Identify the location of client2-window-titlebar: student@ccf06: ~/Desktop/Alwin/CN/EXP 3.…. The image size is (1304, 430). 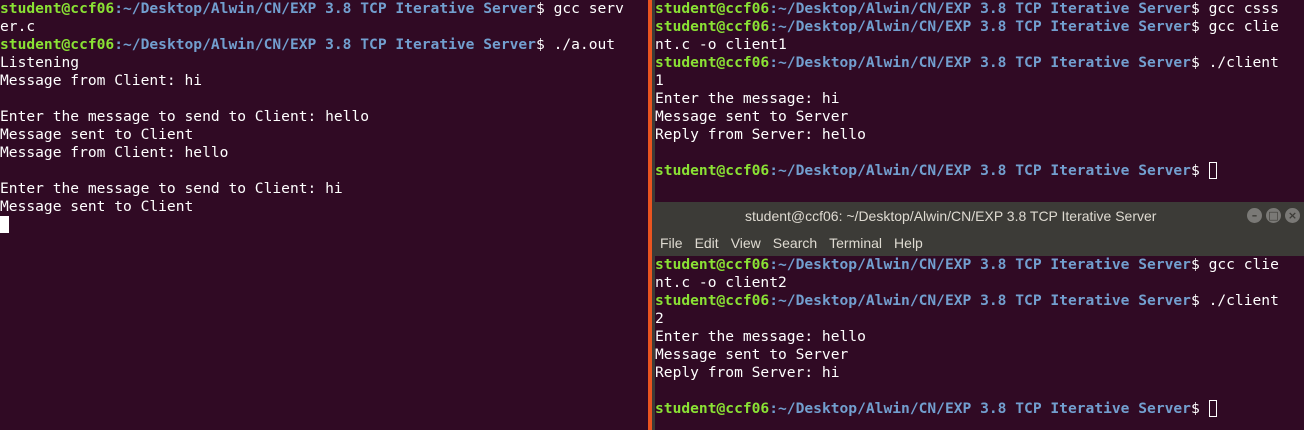
(979, 216).